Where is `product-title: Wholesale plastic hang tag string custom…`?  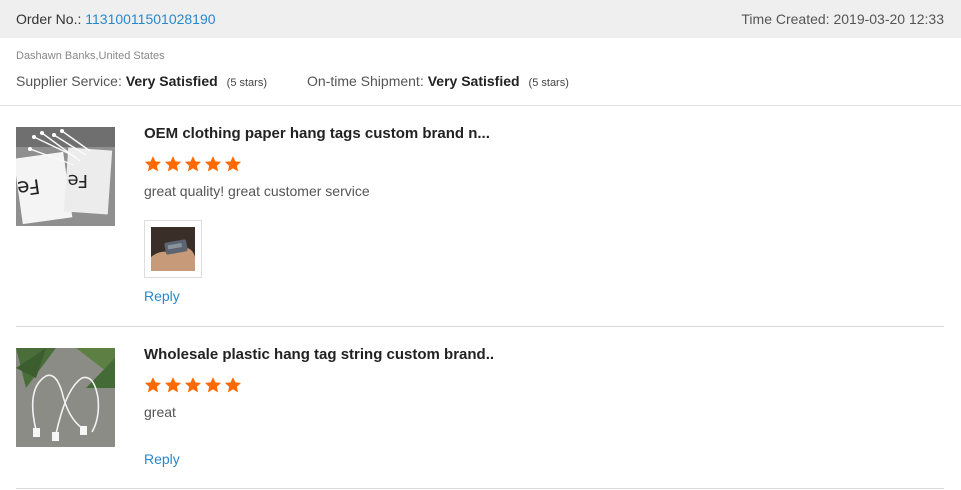 product-title: Wholesale plastic hang tag string custom… is located at coordinates (319, 354).